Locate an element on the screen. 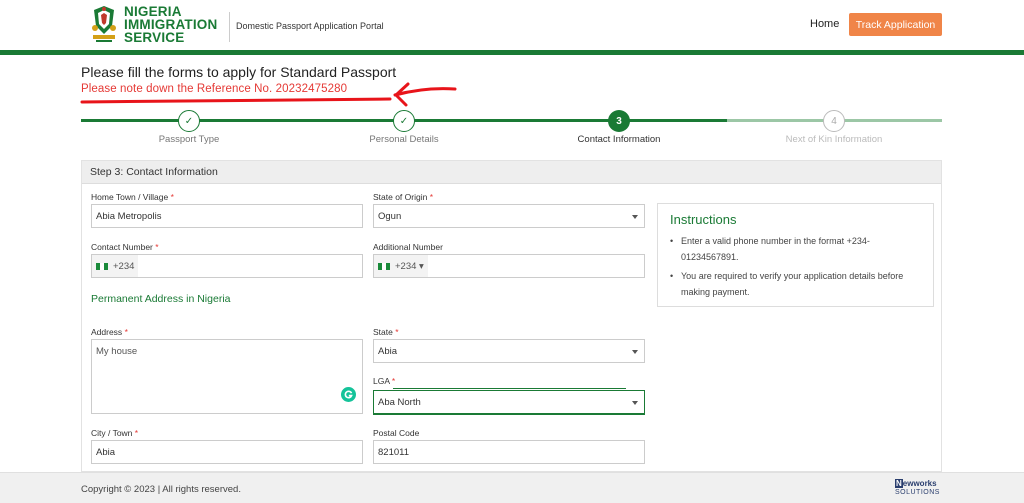  lga-select: Aba North is located at coordinates (509, 402).